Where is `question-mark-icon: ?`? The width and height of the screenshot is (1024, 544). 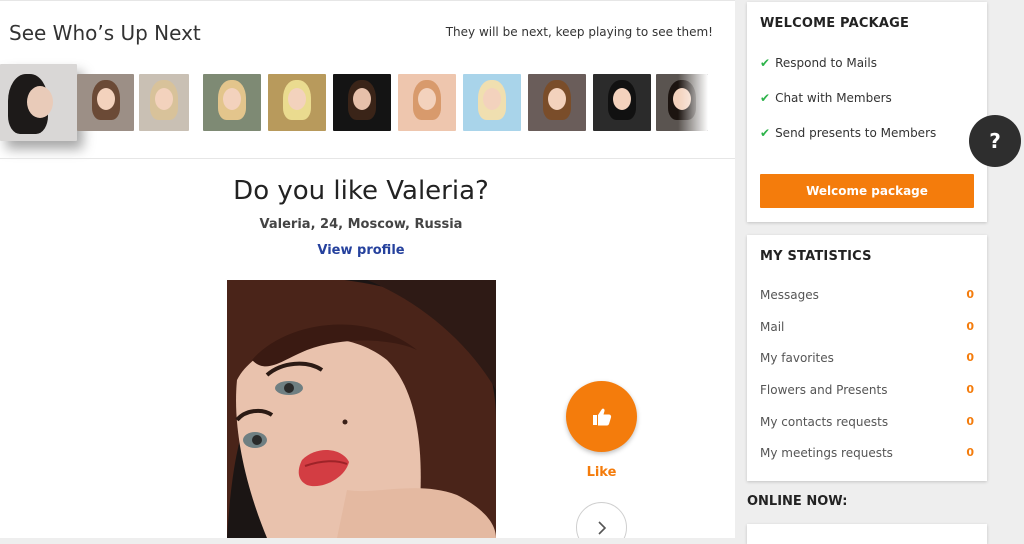
question-mark-icon: ? is located at coordinates (995, 141).